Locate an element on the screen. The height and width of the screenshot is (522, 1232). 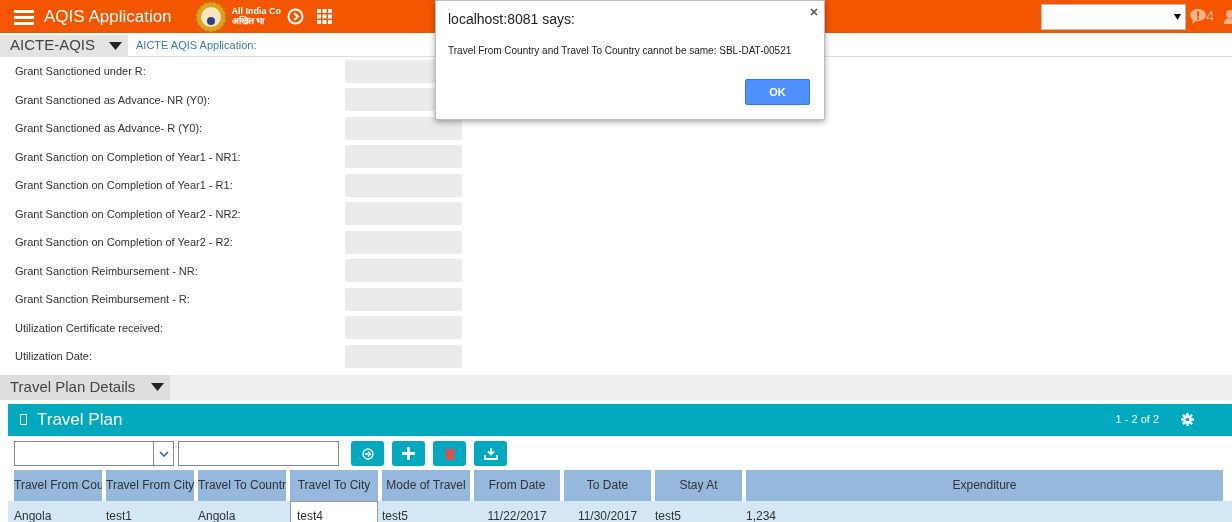
view-link: AICTE AQIS Application: is located at coordinates (196, 45).